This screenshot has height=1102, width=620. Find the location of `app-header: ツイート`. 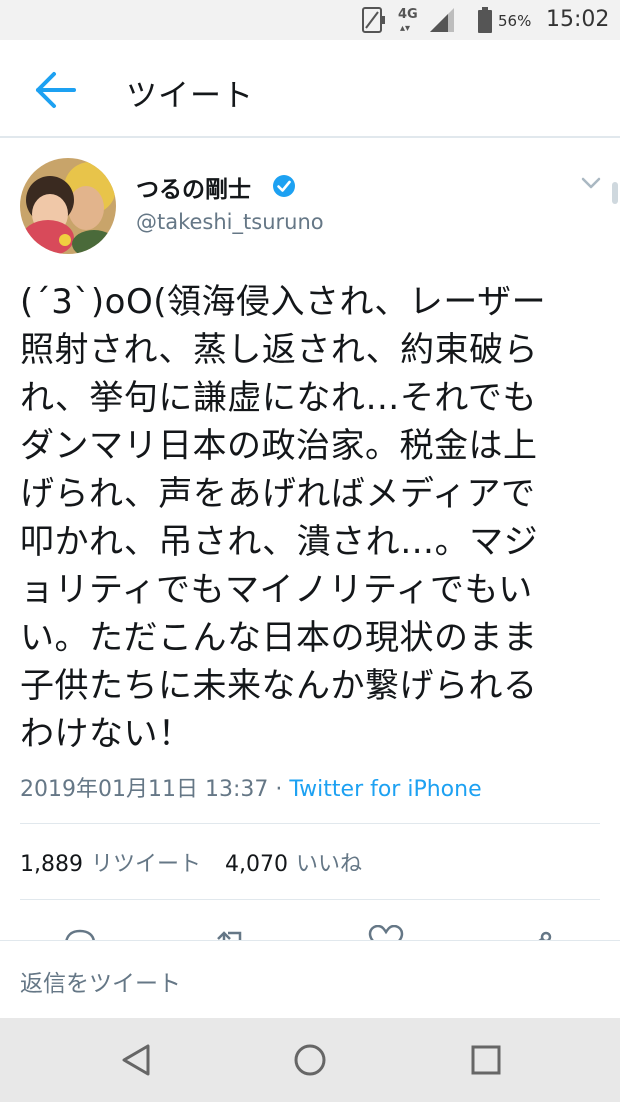

app-header: ツイート is located at coordinates (310, 89).